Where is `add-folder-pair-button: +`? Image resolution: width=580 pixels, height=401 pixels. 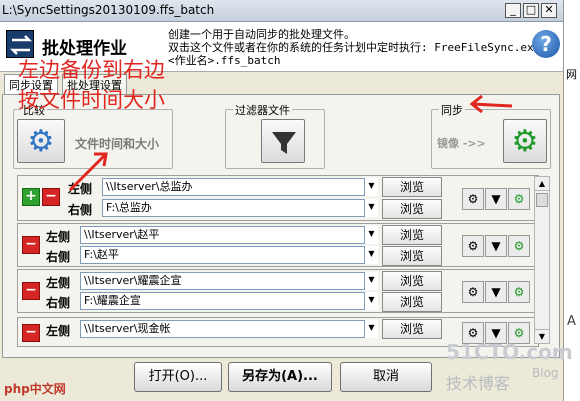
add-folder-pair-button: + is located at coordinates (31, 197).